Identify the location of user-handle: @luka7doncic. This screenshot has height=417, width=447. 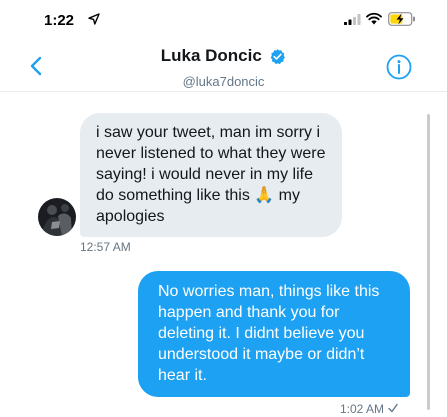
(223, 81).